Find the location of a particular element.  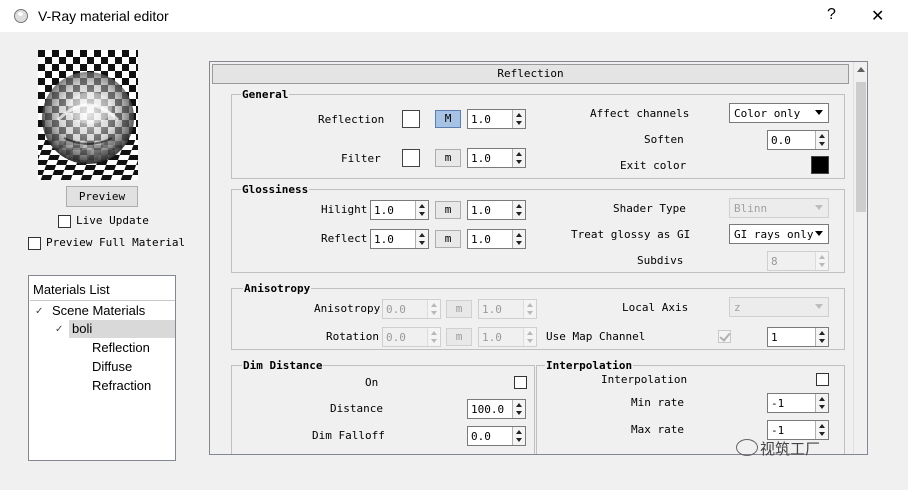

max-rate-spinner: -1 is located at coordinates (798, 430).